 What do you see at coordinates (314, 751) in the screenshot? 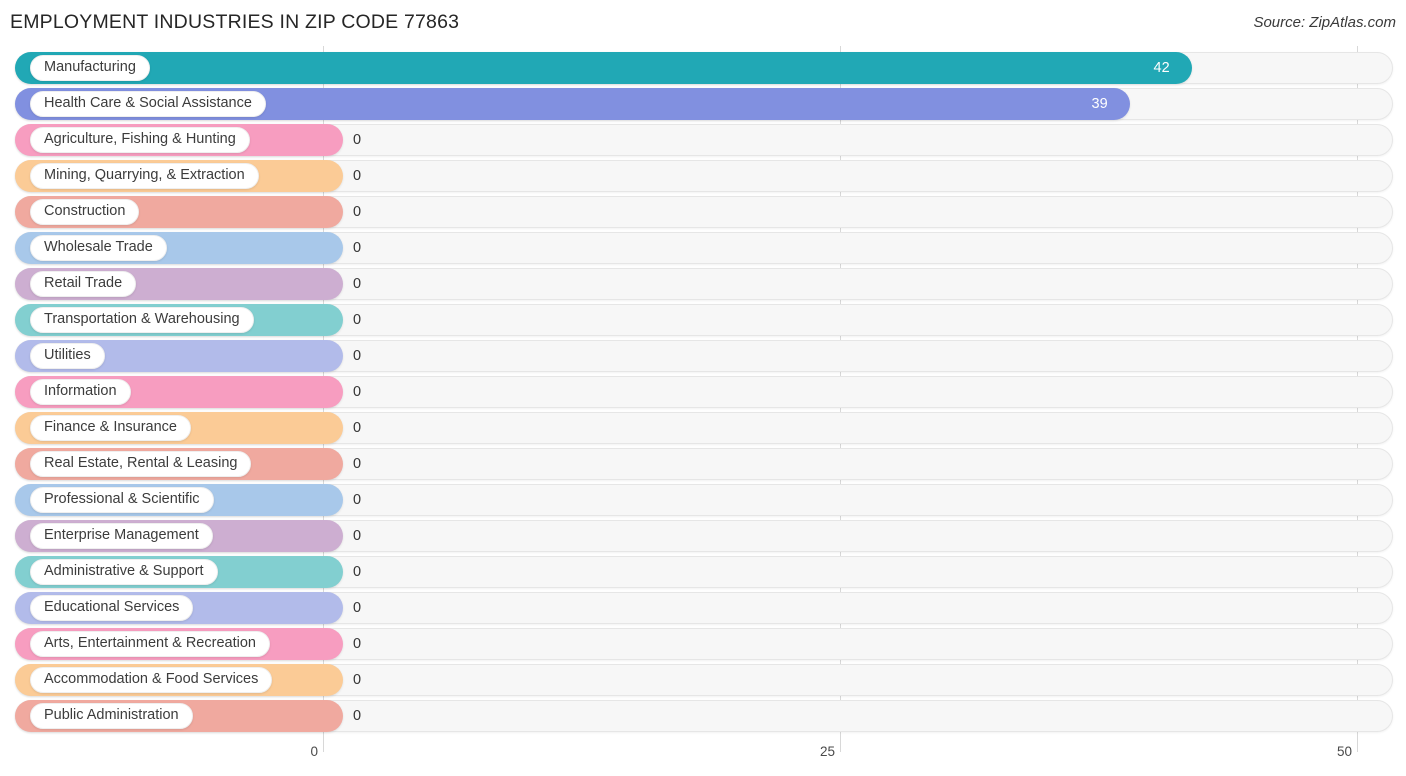
I see `axis-tick-label: 0` at bounding box center [314, 751].